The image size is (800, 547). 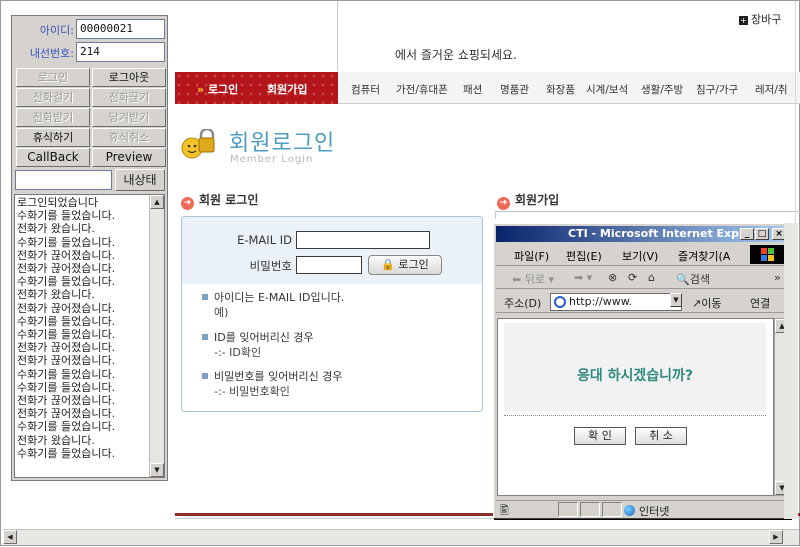 What do you see at coordinates (140, 180) in the screenshot?
I see `my-status-button: 내상태` at bounding box center [140, 180].